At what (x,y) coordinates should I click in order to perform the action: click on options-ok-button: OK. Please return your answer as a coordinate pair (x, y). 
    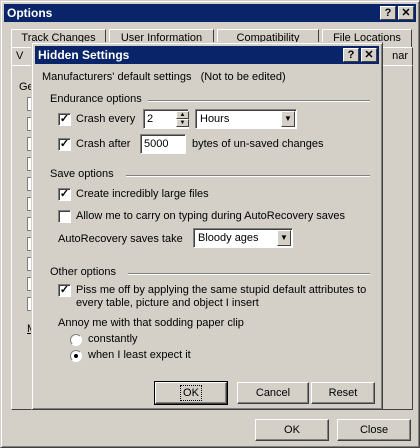
    Looking at the image, I should click on (292, 430).